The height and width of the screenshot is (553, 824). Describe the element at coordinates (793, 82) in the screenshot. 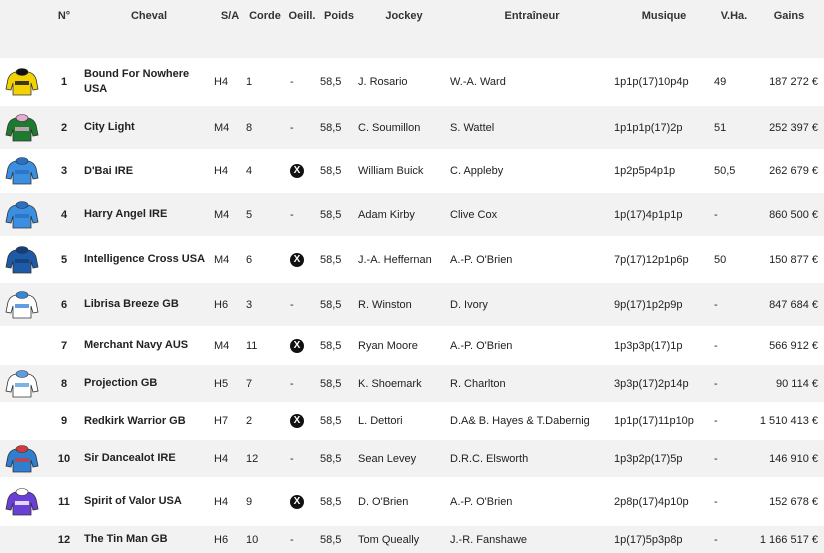

I see `earnings: 187 272 €` at that location.